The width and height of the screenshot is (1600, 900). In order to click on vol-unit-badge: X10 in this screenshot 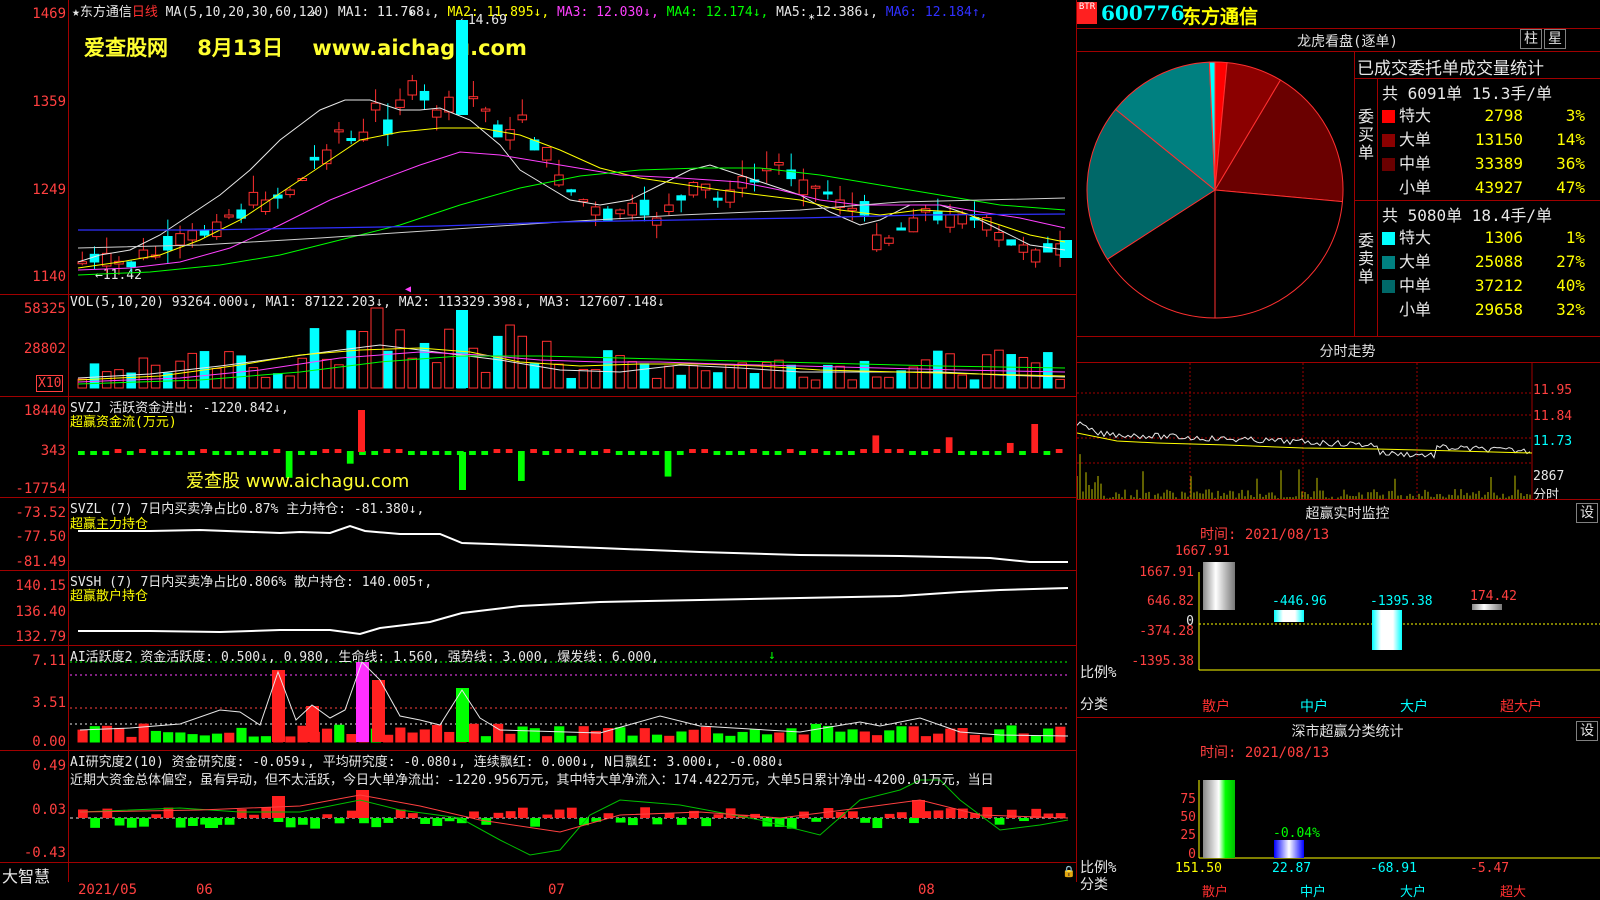, I will do `click(50, 383)`.